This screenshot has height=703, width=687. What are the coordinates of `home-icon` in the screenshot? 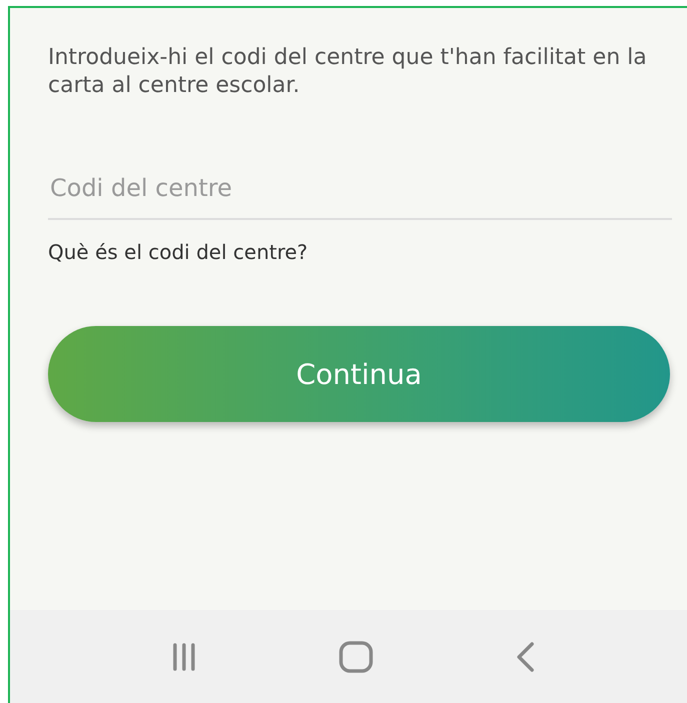 It's located at (355, 656).